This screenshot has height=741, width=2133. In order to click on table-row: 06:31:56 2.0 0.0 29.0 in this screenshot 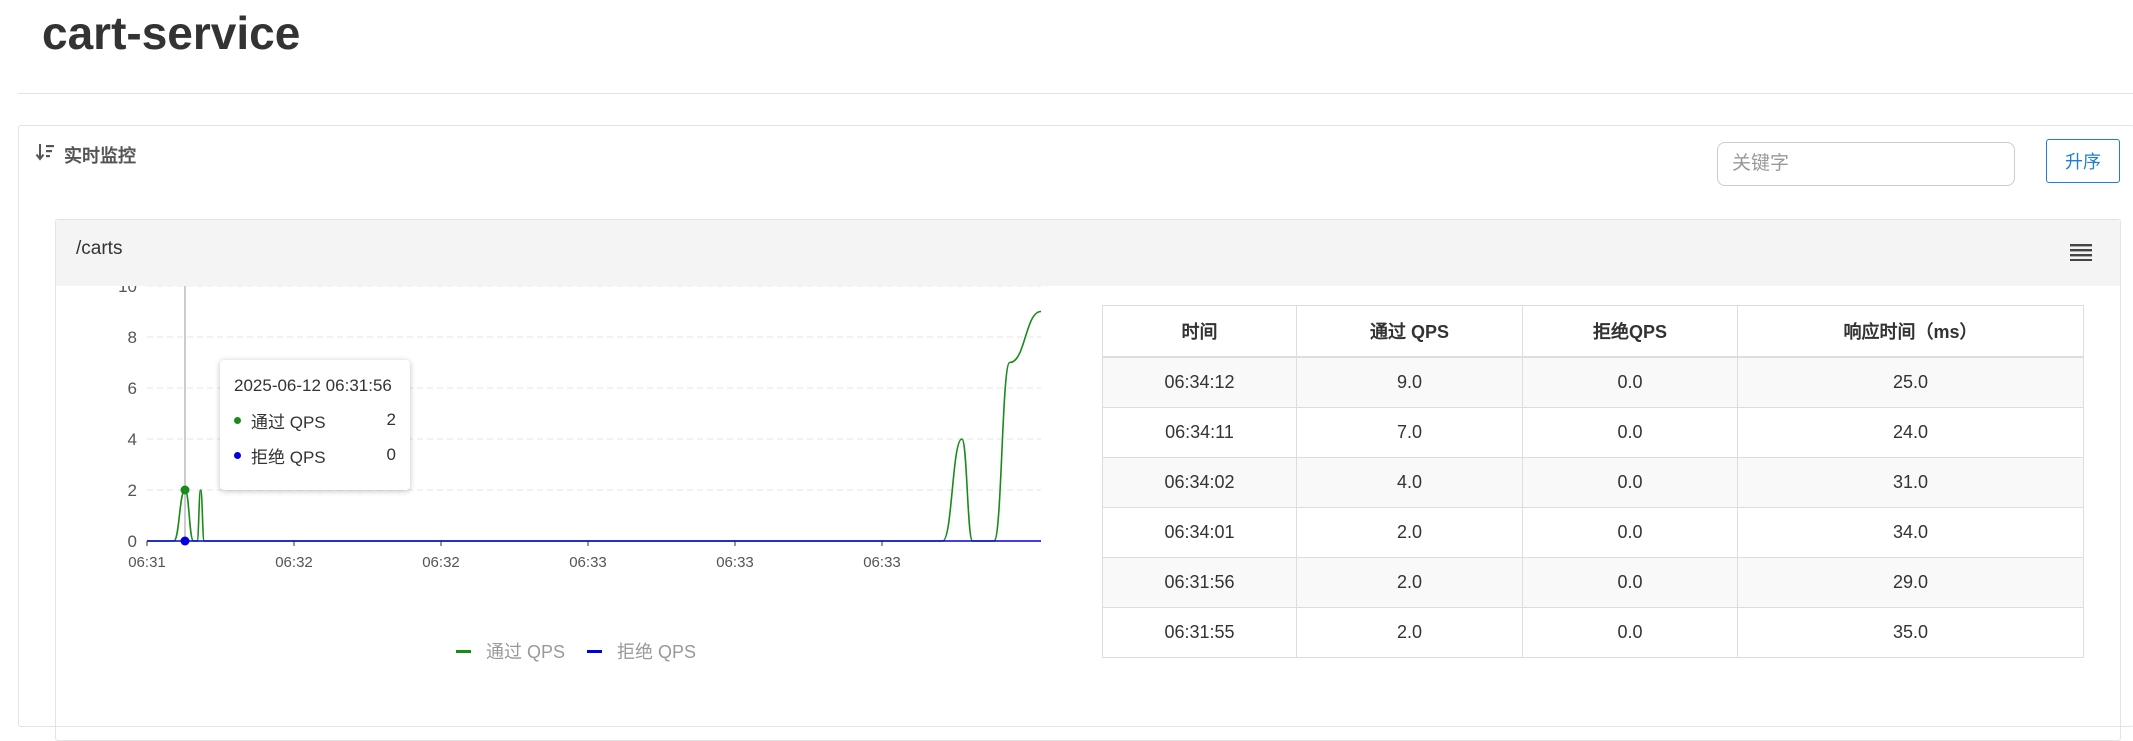, I will do `click(1593, 582)`.